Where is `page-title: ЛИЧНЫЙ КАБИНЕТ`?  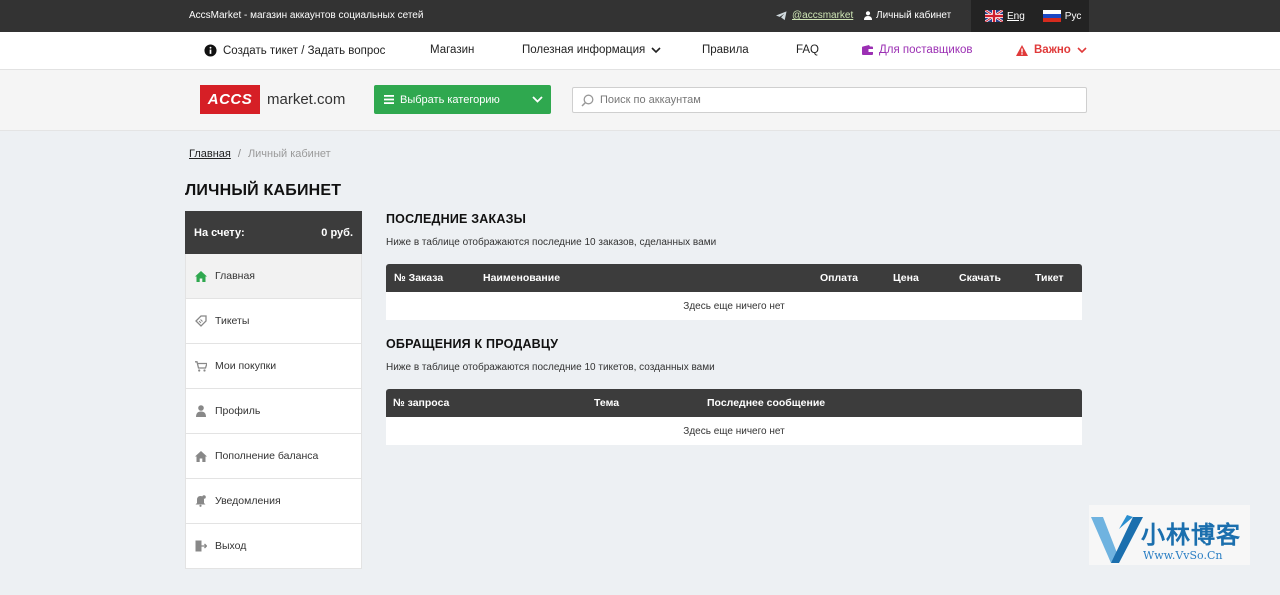 page-title: ЛИЧНЫЙ КАБИНЕТ is located at coordinates (263, 190).